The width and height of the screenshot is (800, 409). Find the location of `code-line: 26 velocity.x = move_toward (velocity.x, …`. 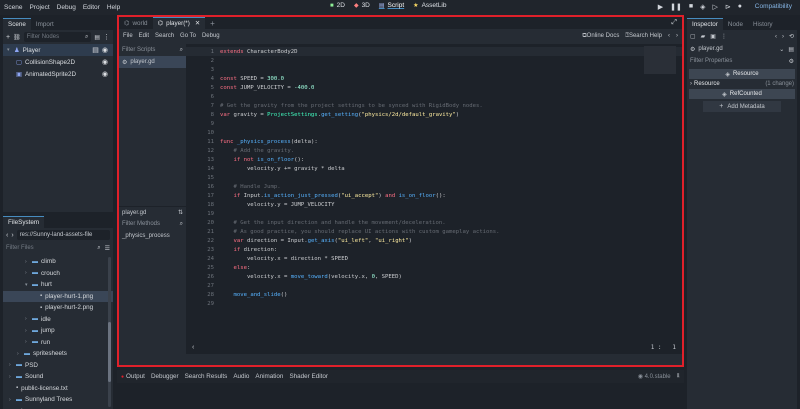

code-line: 26 velocity.x = move_toward (velocity.x, … is located at coordinates (434, 276).